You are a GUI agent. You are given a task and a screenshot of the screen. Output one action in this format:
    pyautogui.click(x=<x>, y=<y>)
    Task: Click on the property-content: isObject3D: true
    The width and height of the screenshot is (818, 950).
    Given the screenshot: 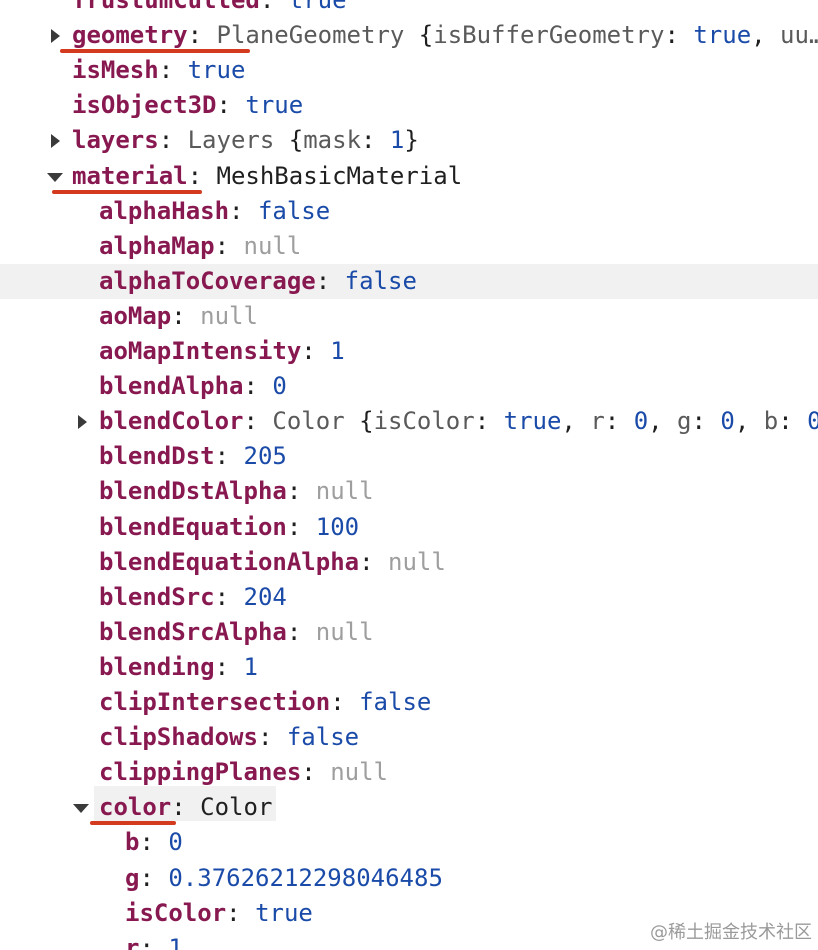 What is the action you would take?
    pyautogui.click(x=187, y=105)
    